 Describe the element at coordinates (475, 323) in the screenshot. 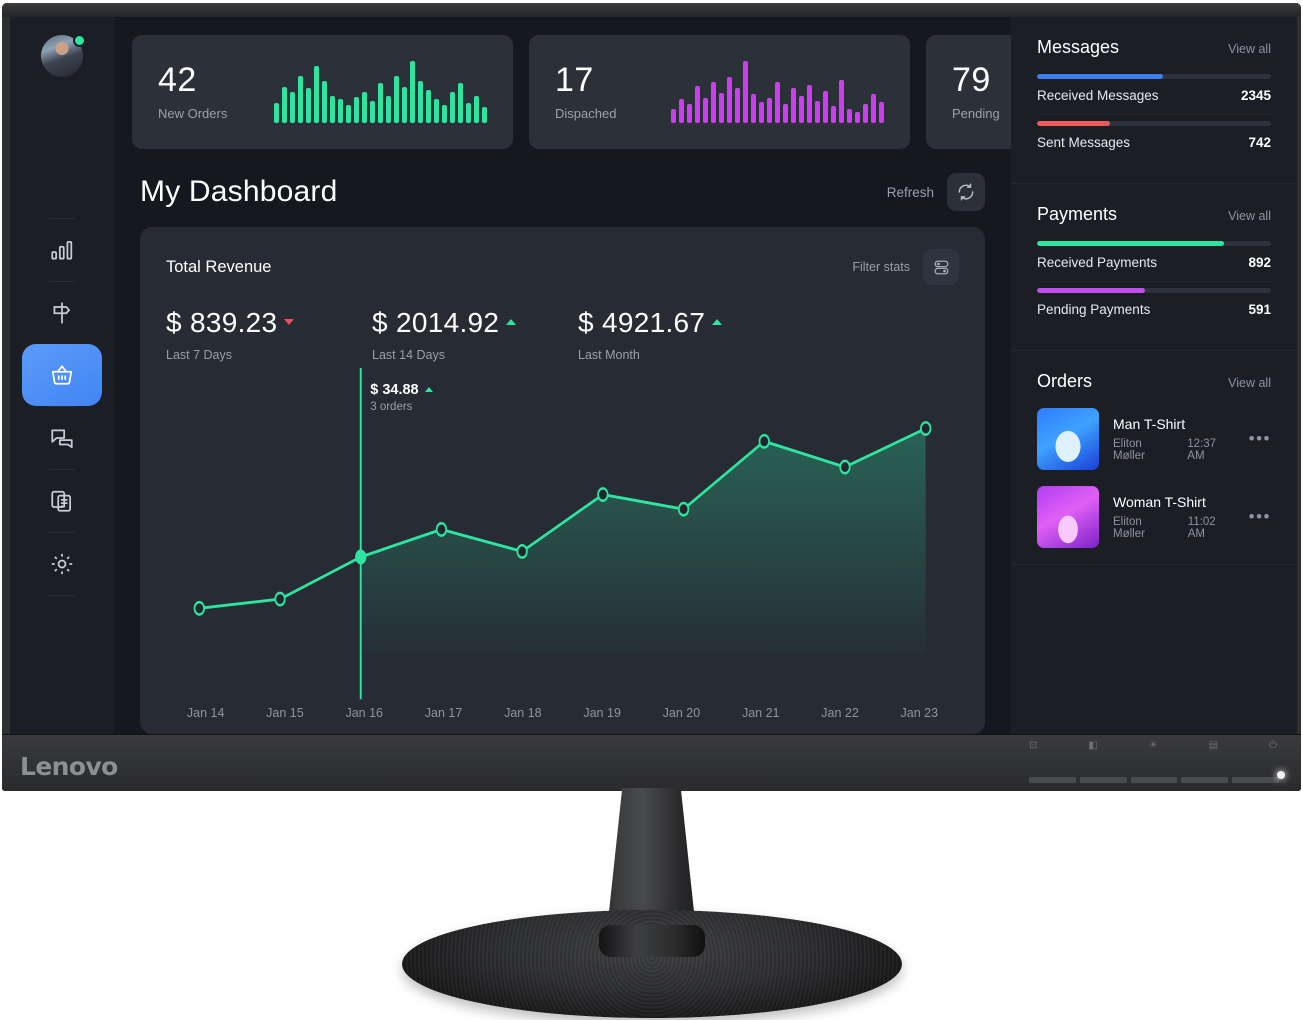

I see `revenue-amount-row: $ 2014.92` at that location.